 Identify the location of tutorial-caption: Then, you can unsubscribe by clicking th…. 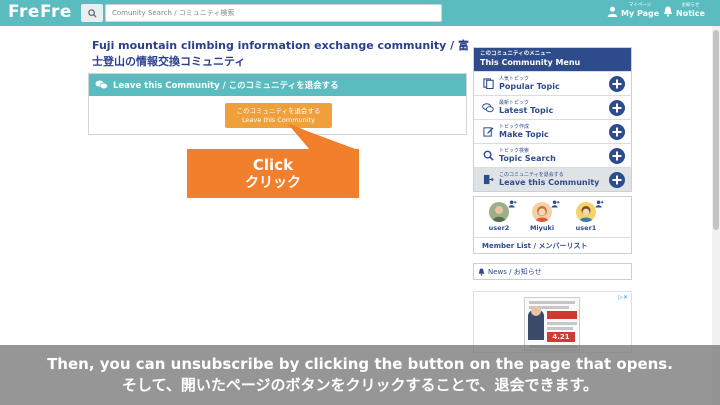
(360, 375).